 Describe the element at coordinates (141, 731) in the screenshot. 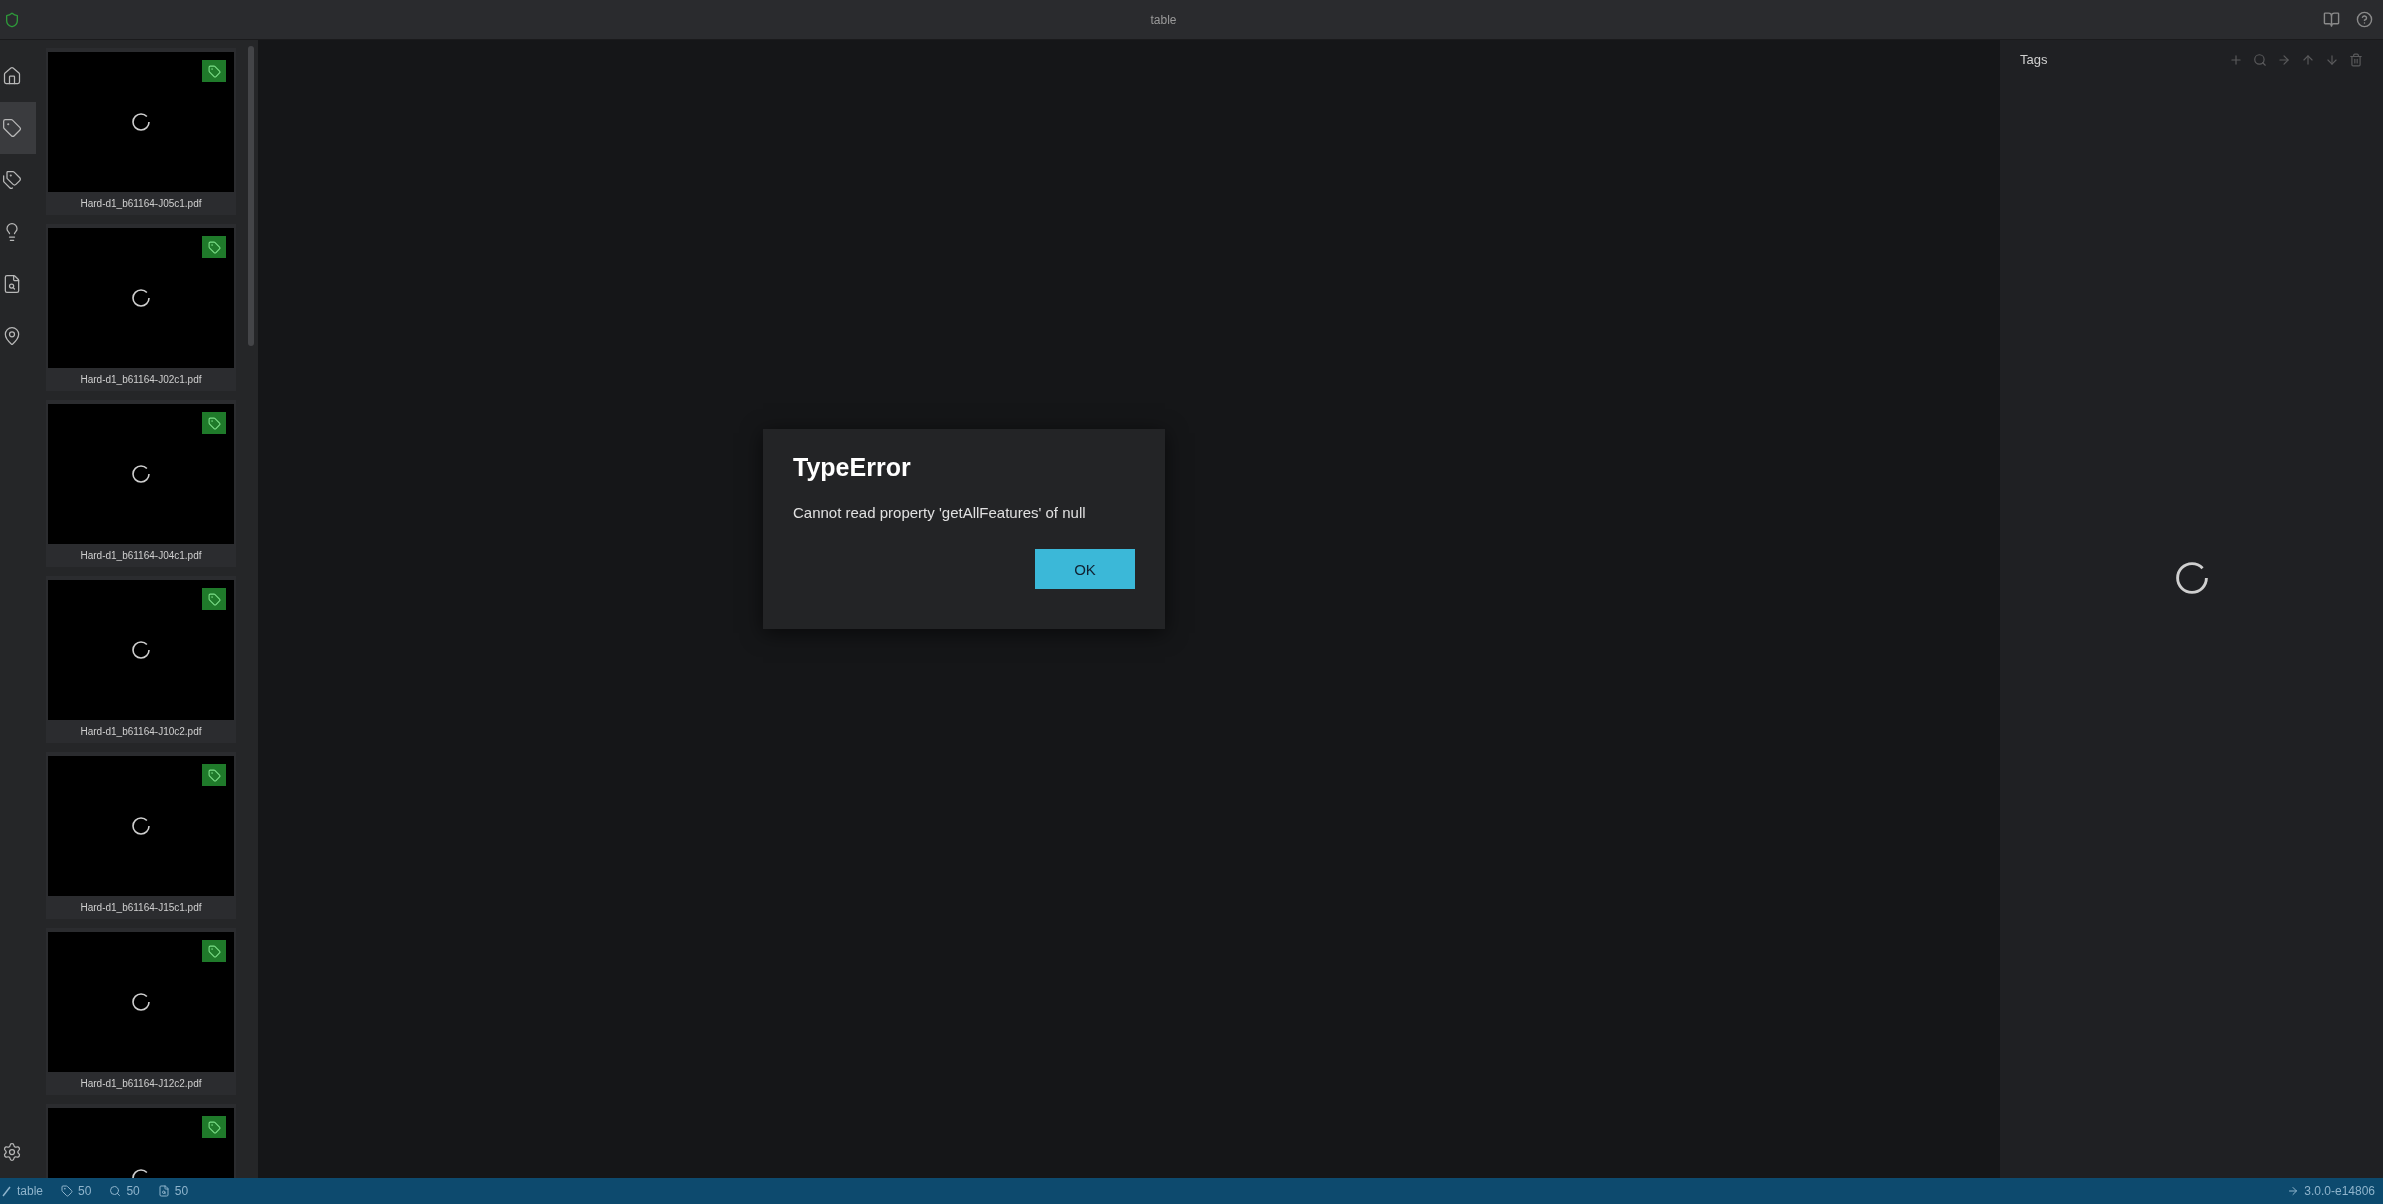

I see `file-name: Hard-d1_b61164-J10c2.pdf` at that location.